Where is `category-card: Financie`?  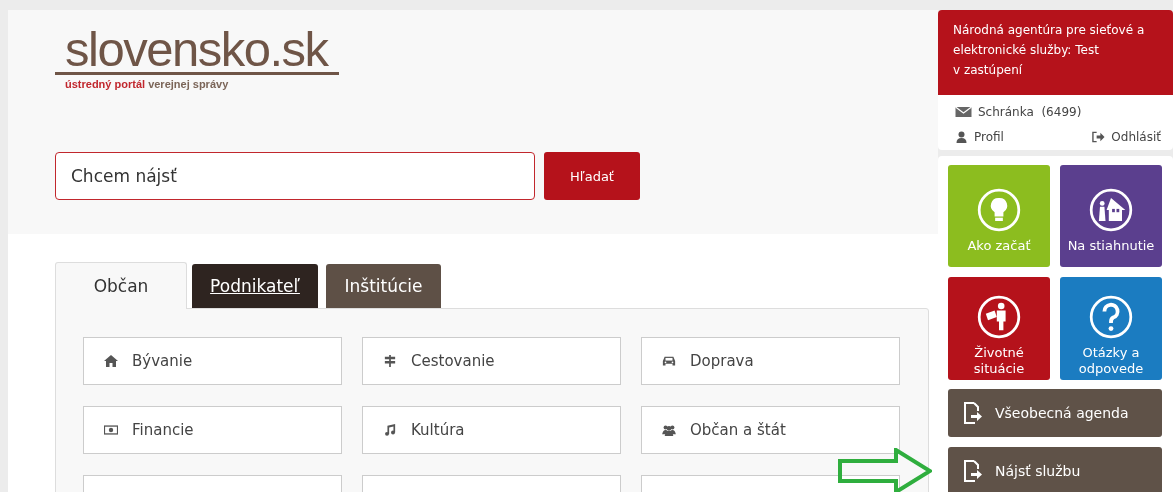
category-card: Financie is located at coordinates (212, 430).